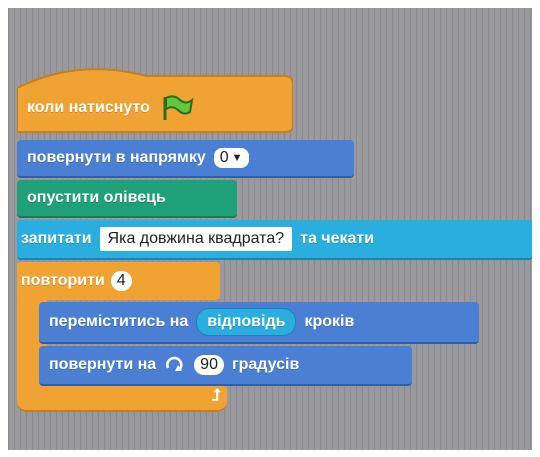 The image size is (540, 457). What do you see at coordinates (225, 366) in the screenshot?
I see `turn-right-block: повернути на 90 градусів` at bounding box center [225, 366].